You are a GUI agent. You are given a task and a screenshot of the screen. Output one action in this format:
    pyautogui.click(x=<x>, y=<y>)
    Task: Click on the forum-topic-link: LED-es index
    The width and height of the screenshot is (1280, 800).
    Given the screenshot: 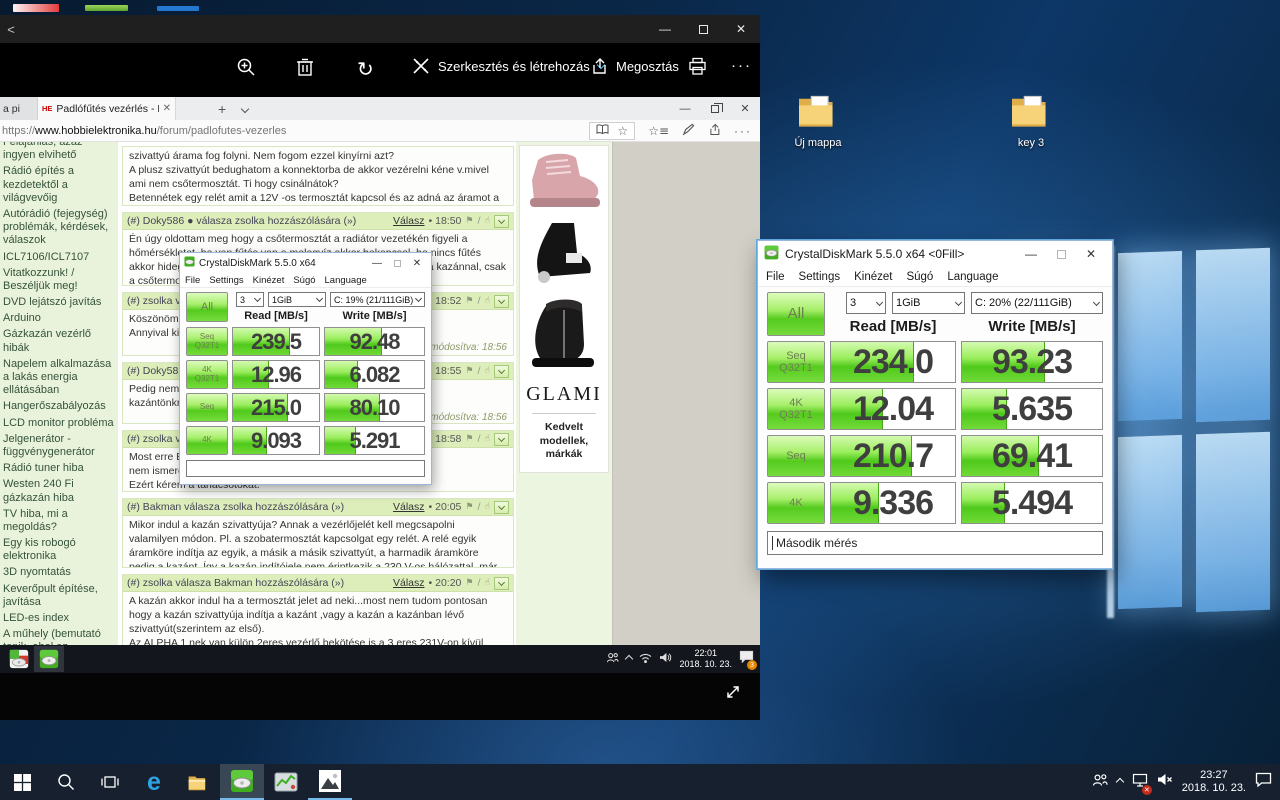 What is the action you would take?
    pyautogui.click(x=59, y=618)
    